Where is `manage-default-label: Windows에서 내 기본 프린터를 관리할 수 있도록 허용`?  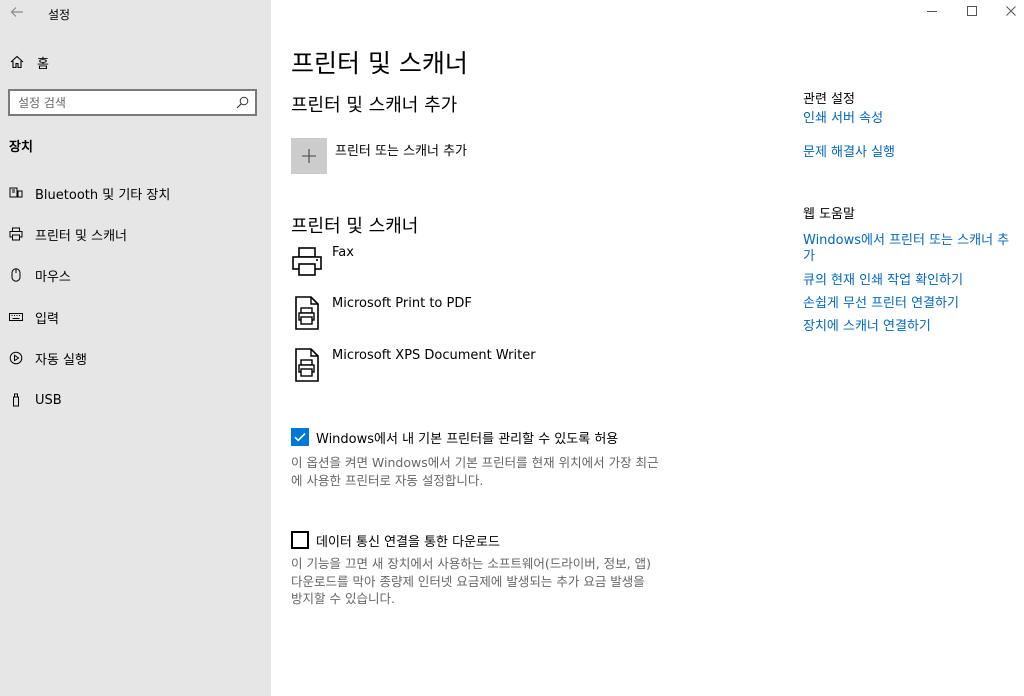 manage-default-label: Windows에서 내 기본 프린터를 관리할 수 있도록 허용 is located at coordinates (467, 439).